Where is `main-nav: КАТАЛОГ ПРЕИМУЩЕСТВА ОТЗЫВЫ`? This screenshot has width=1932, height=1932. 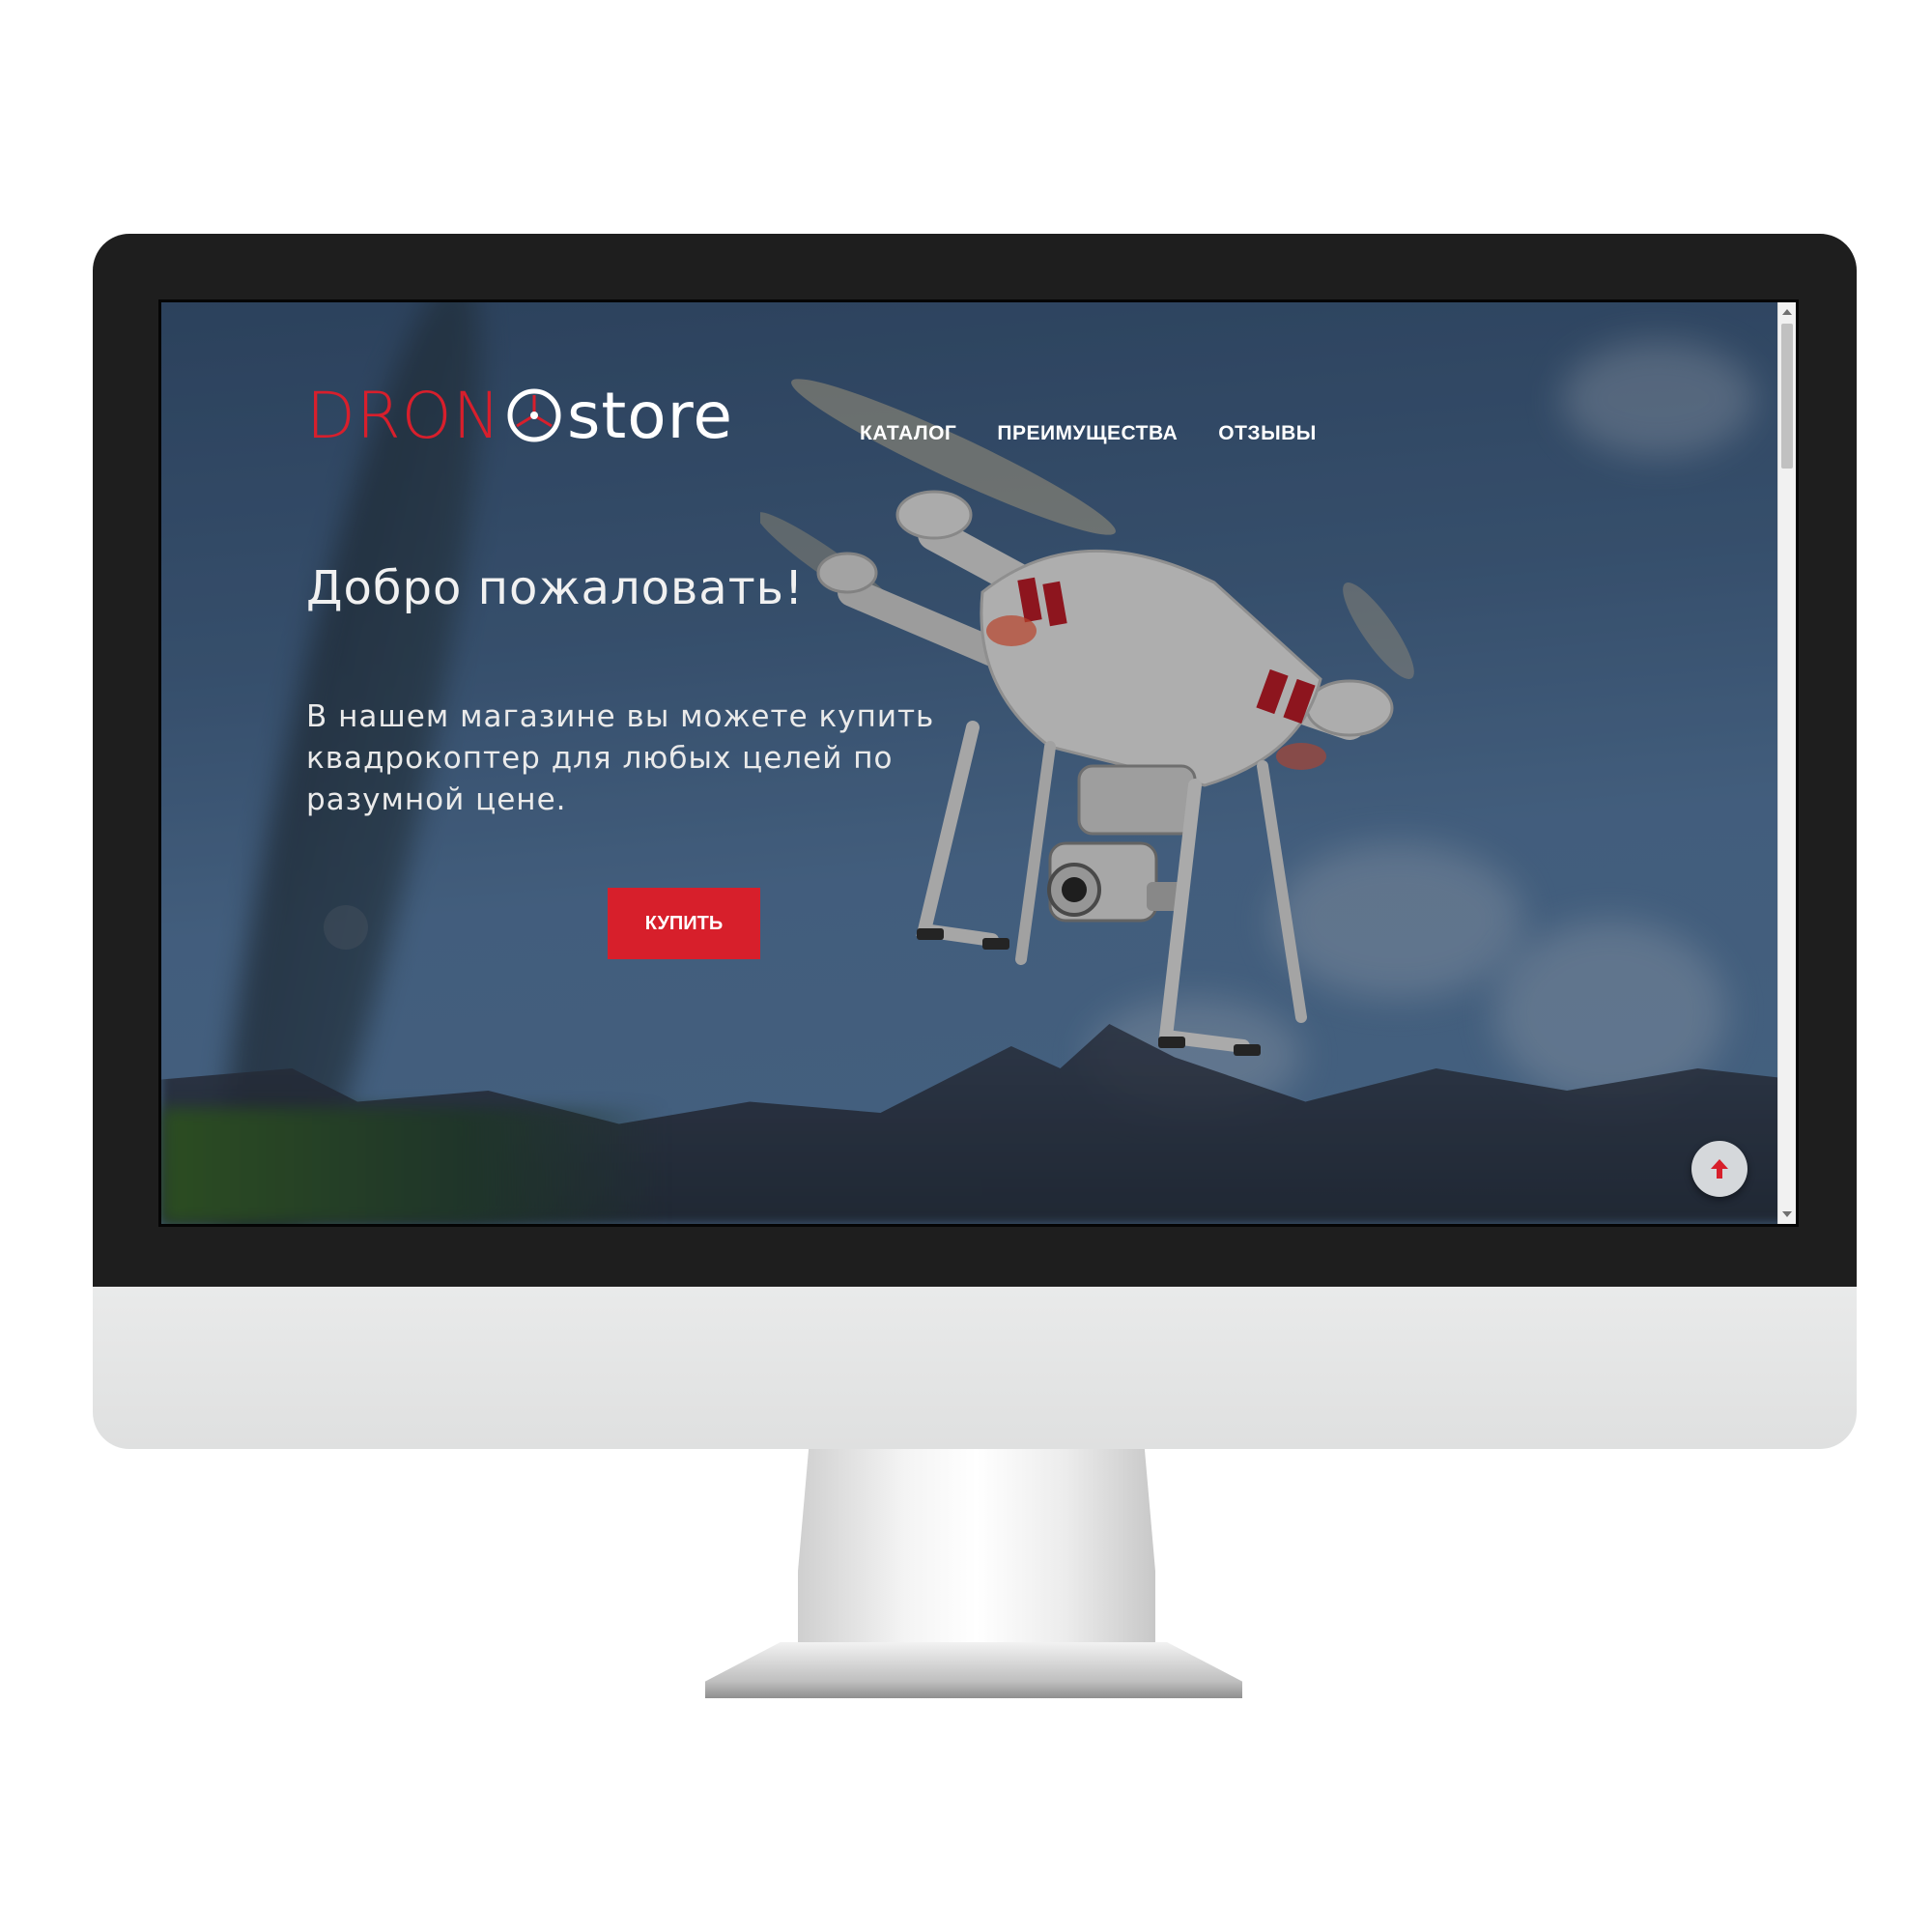
main-nav: КАТАЛОГ ПРЕИМУЩЕСТВА ОТЗЫВЫ is located at coordinates (1088, 433).